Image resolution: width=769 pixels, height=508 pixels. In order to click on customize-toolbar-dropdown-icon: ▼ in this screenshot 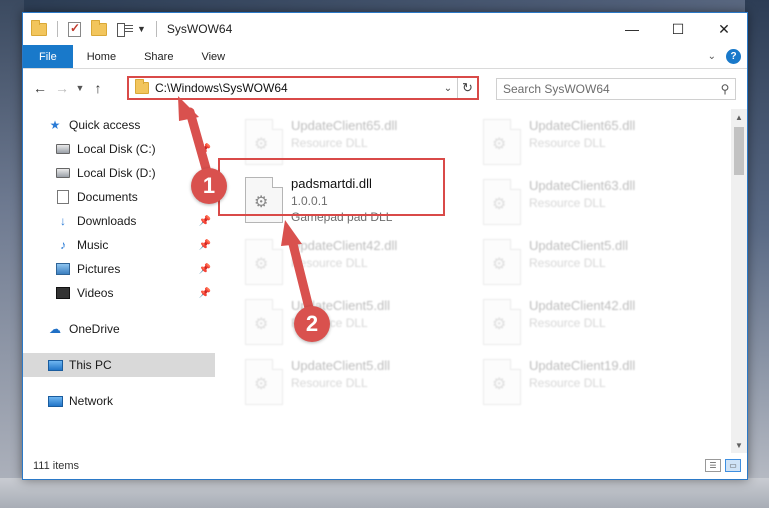, I will do `click(141, 29)`.